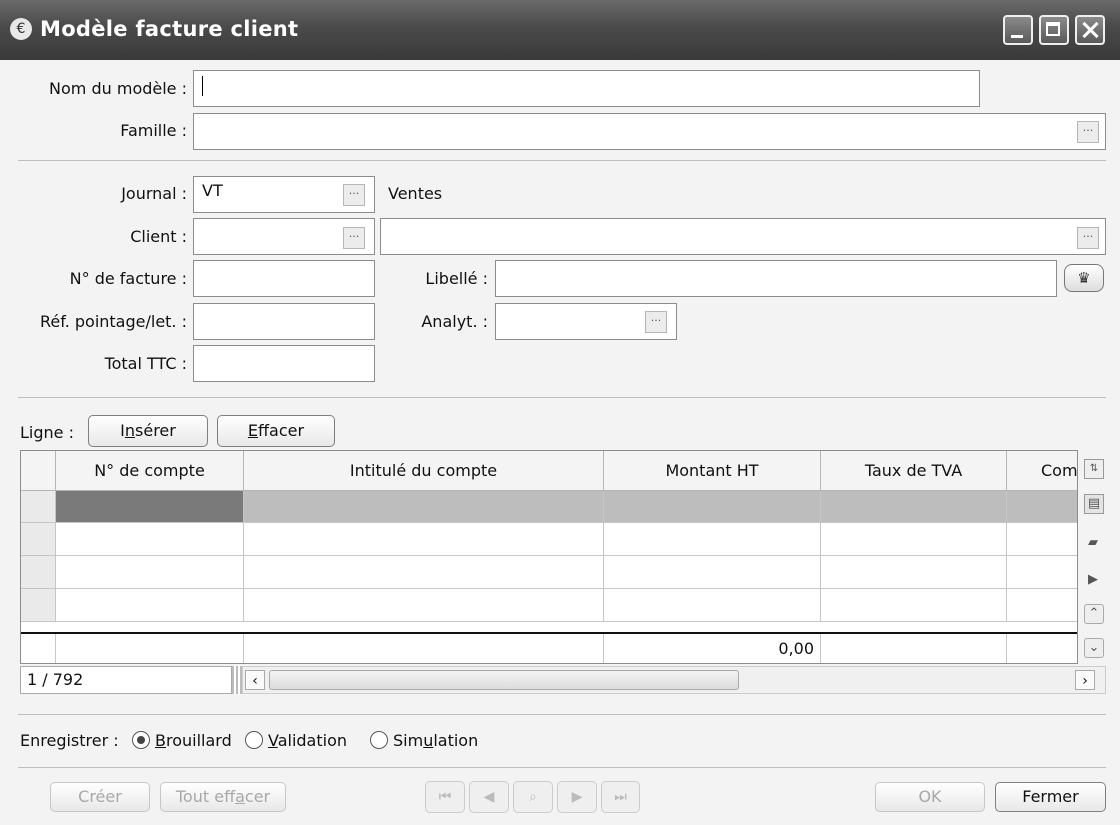  Describe the element at coordinates (1042, 471) in the screenshot. I see `column-header: Com` at that location.